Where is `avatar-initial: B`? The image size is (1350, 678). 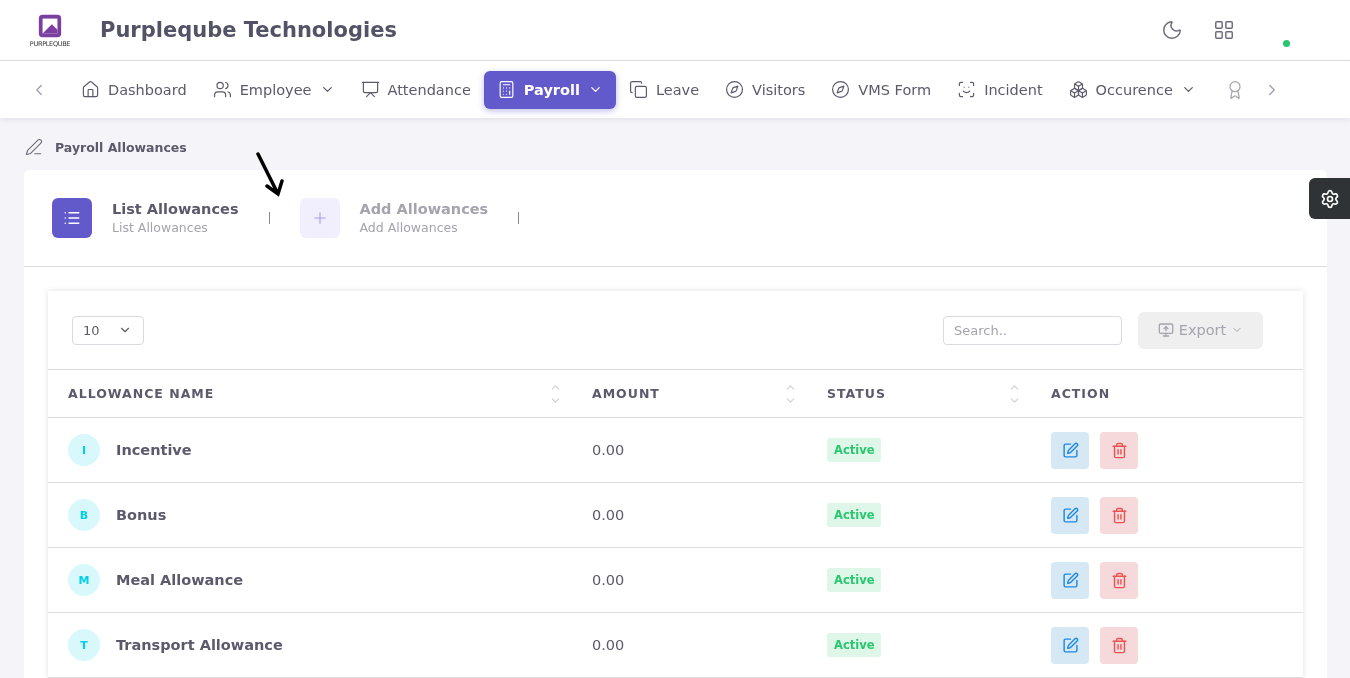
avatar-initial: B is located at coordinates (84, 515).